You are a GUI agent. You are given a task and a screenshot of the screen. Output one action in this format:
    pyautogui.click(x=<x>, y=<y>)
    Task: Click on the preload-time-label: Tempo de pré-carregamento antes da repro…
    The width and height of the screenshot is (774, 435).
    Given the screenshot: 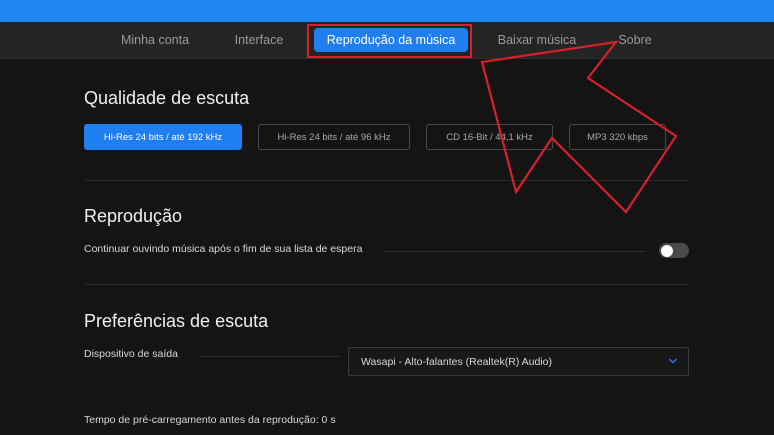 What is the action you would take?
    pyautogui.click(x=210, y=420)
    